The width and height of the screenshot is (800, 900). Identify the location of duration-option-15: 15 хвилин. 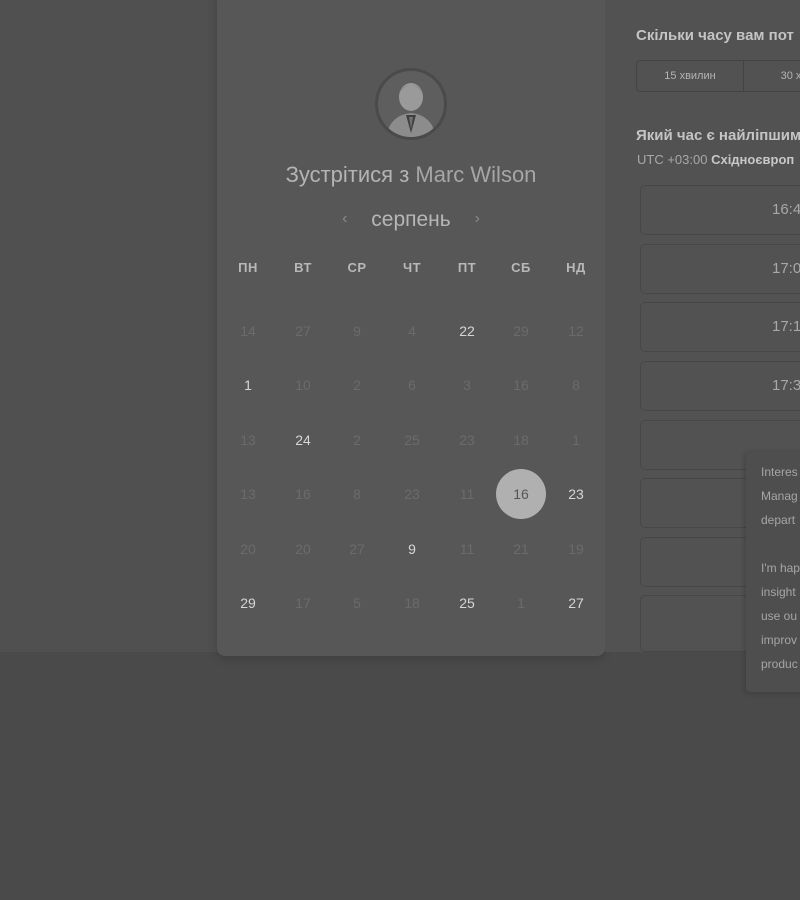
(690, 76).